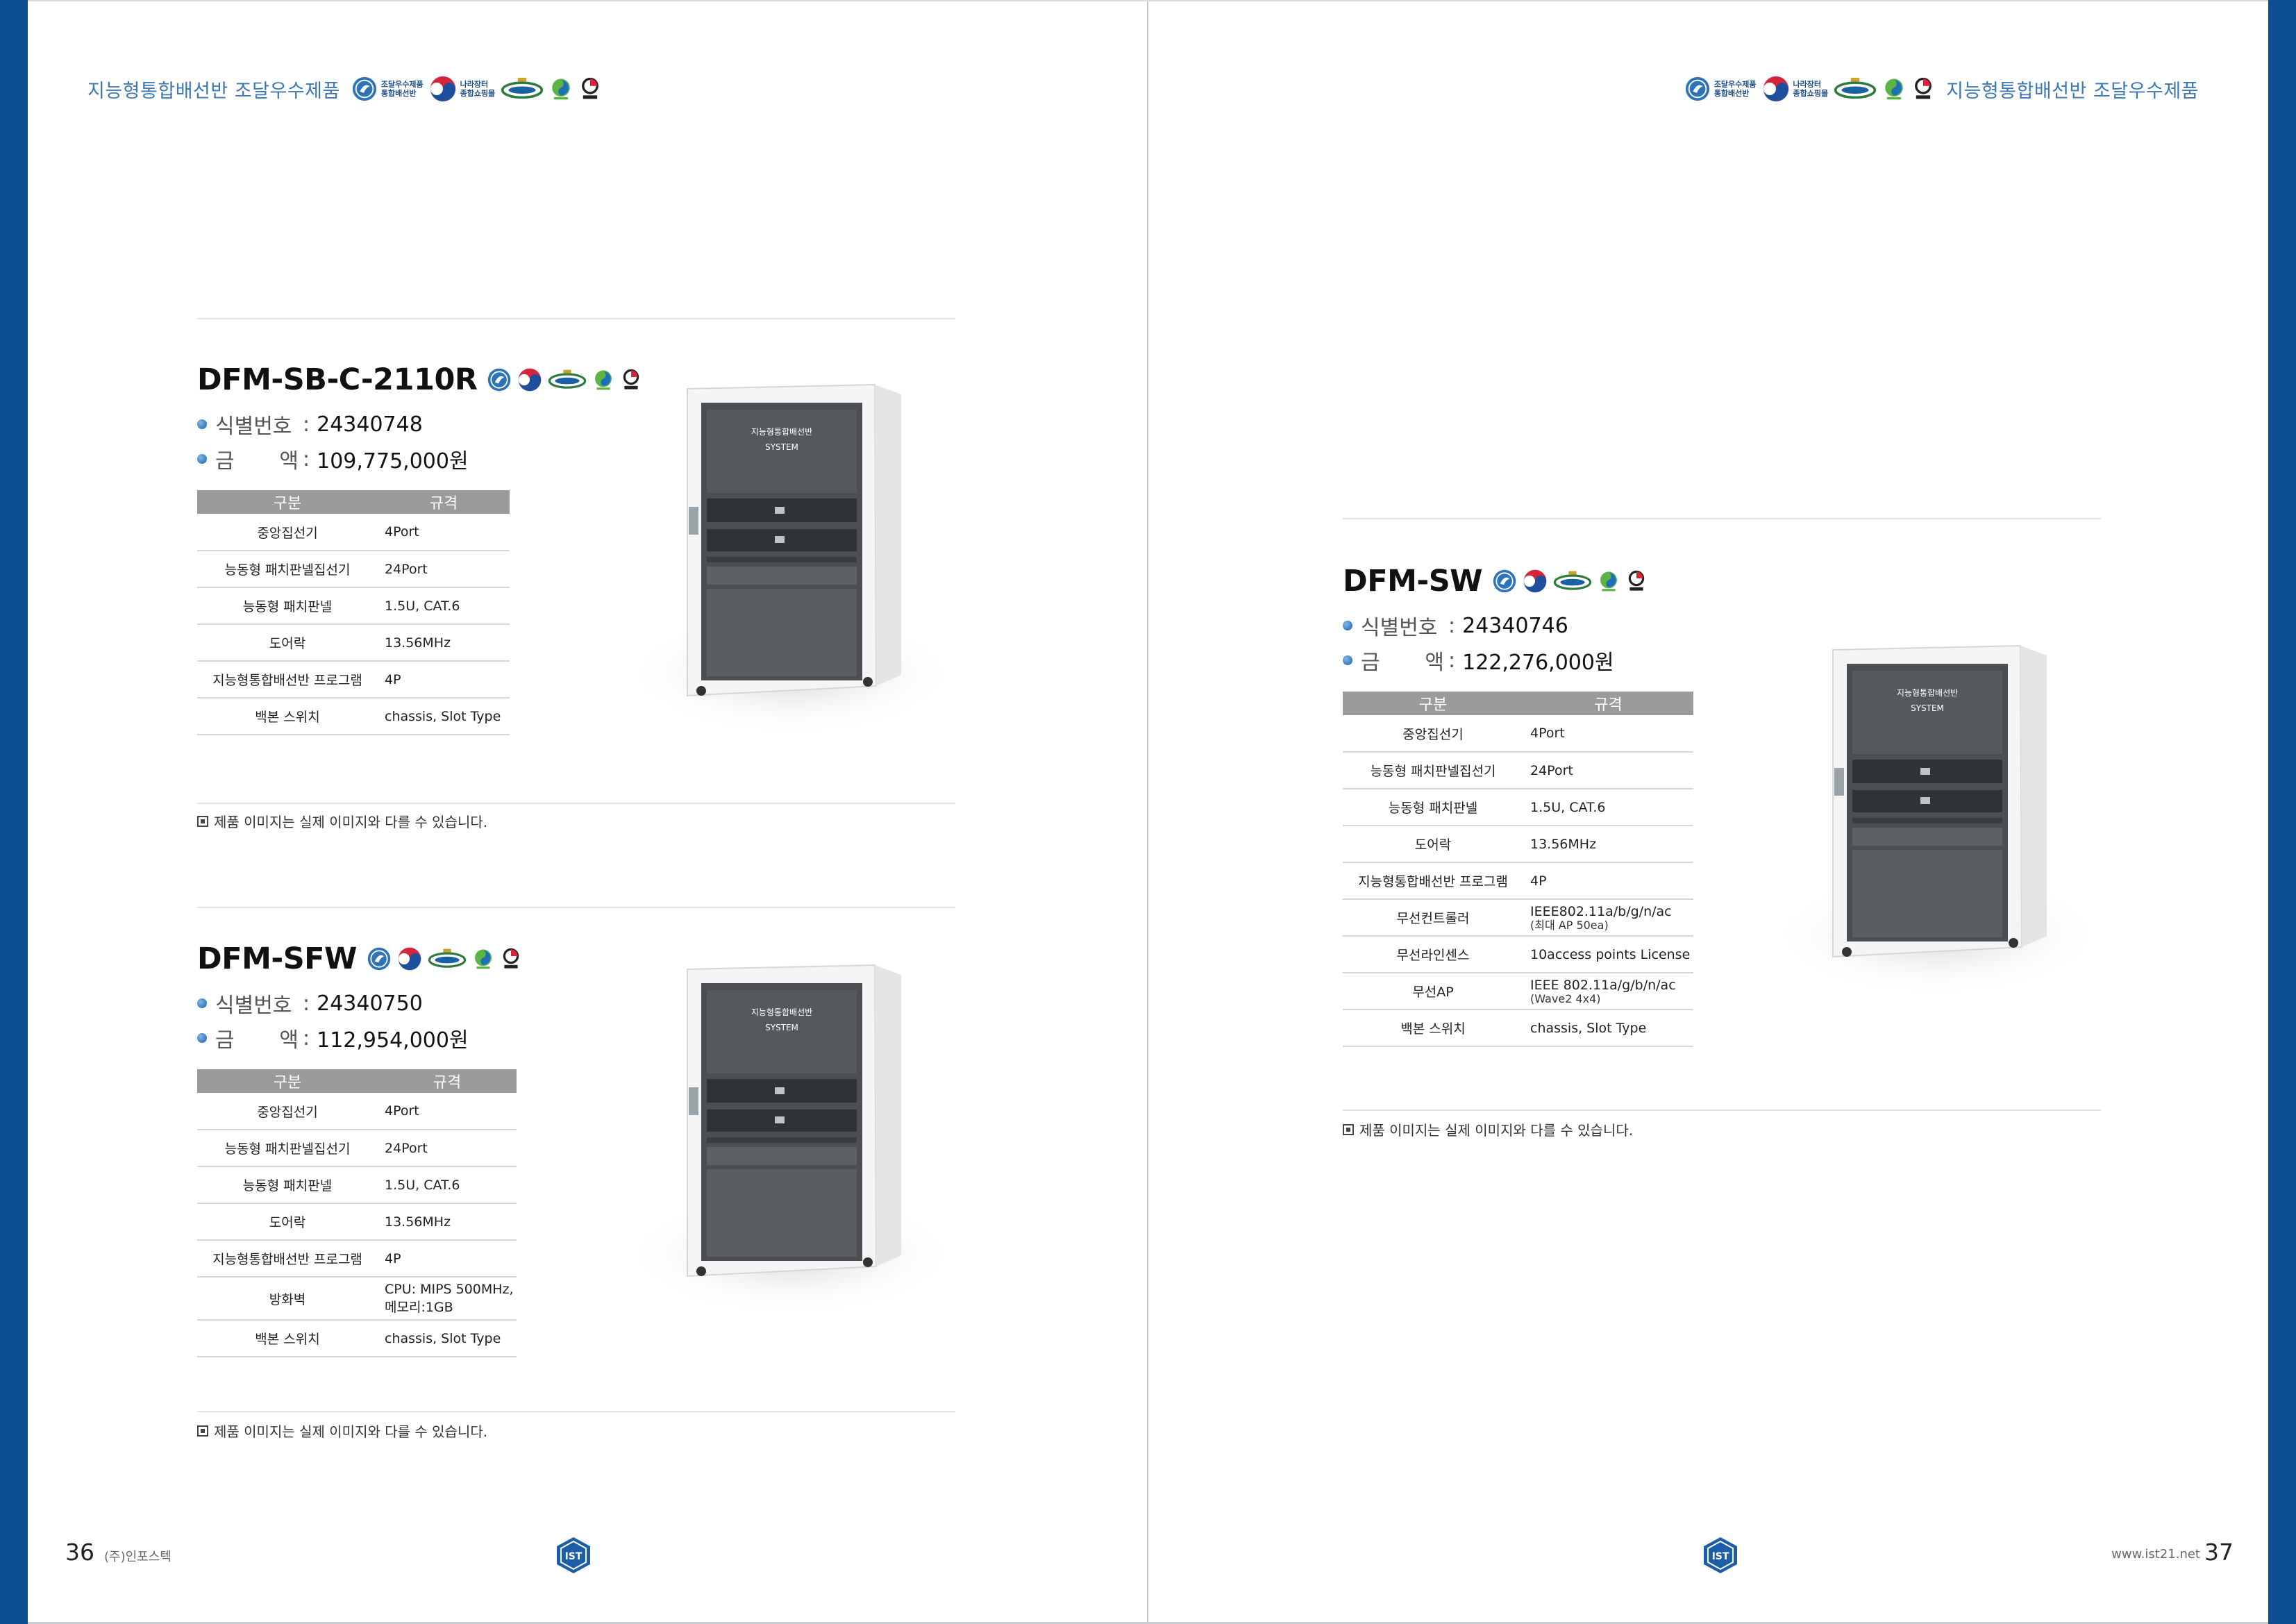 The image size is (2296, 1624). I want to click on procurement-mark: 조달우수제품 통합배선반, so click(387, 89).